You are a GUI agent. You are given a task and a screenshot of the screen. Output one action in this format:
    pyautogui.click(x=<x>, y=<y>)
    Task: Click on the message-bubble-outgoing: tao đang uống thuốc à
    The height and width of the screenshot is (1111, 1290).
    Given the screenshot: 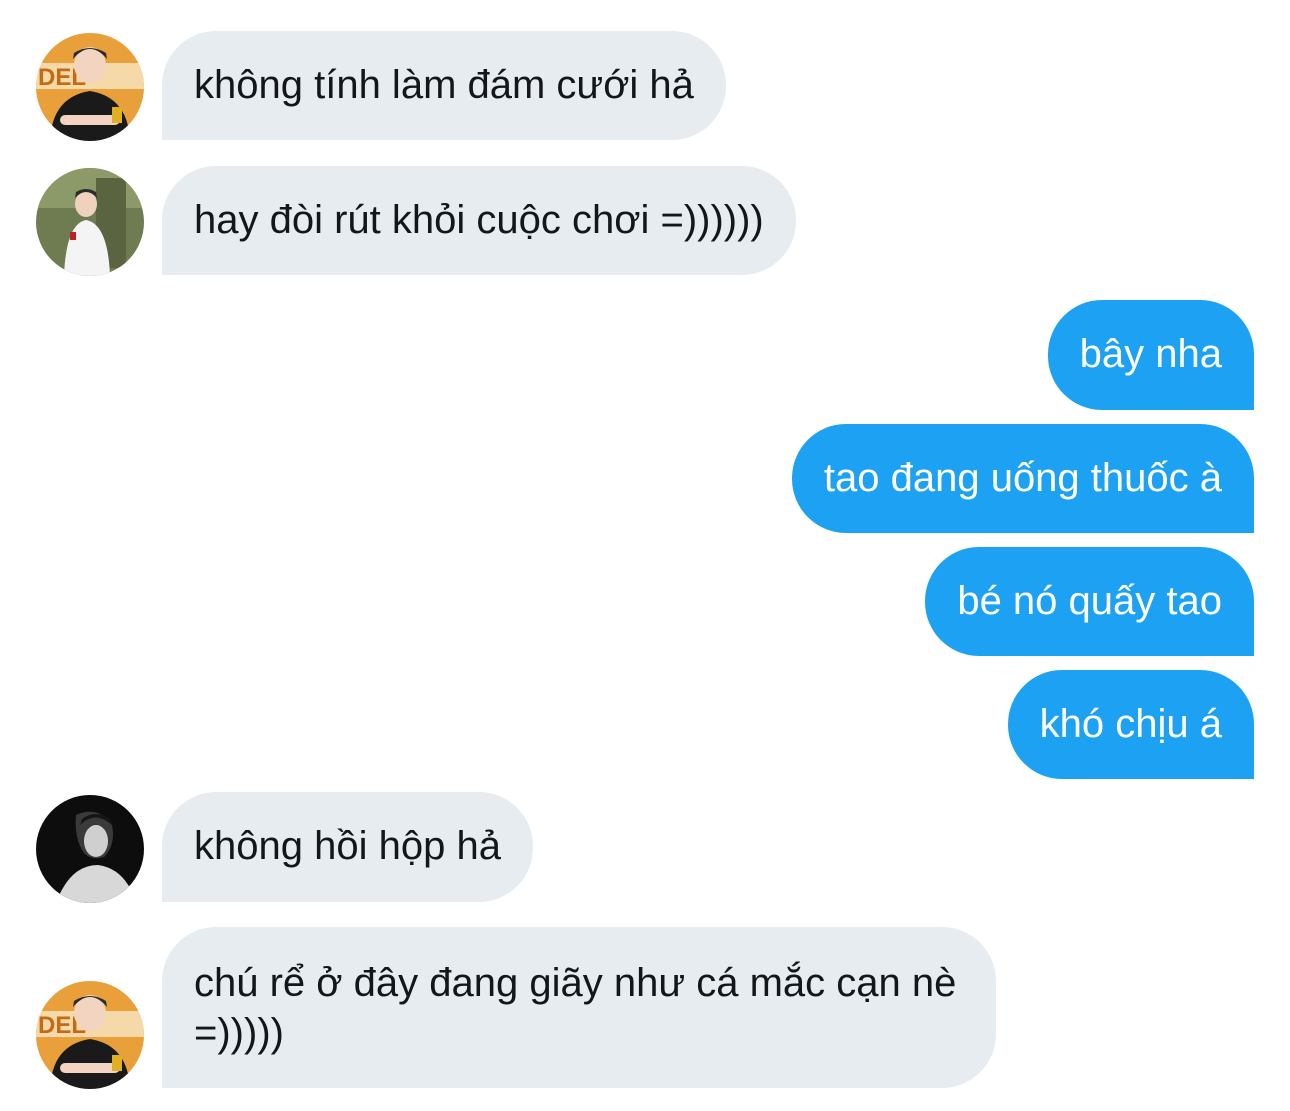 What is the action you would take?
    pyautogui.click(x=1022, y=478)
    